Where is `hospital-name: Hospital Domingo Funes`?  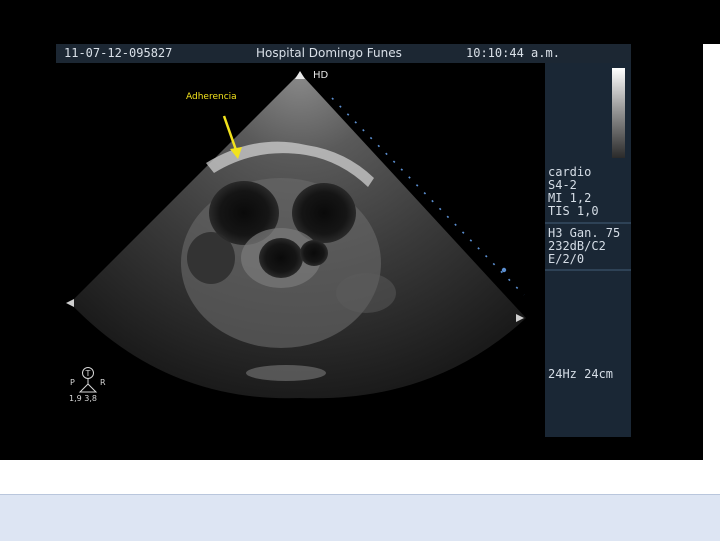 hospital-name: Hospital Domingo Funes is located at coordinates (329, 53).